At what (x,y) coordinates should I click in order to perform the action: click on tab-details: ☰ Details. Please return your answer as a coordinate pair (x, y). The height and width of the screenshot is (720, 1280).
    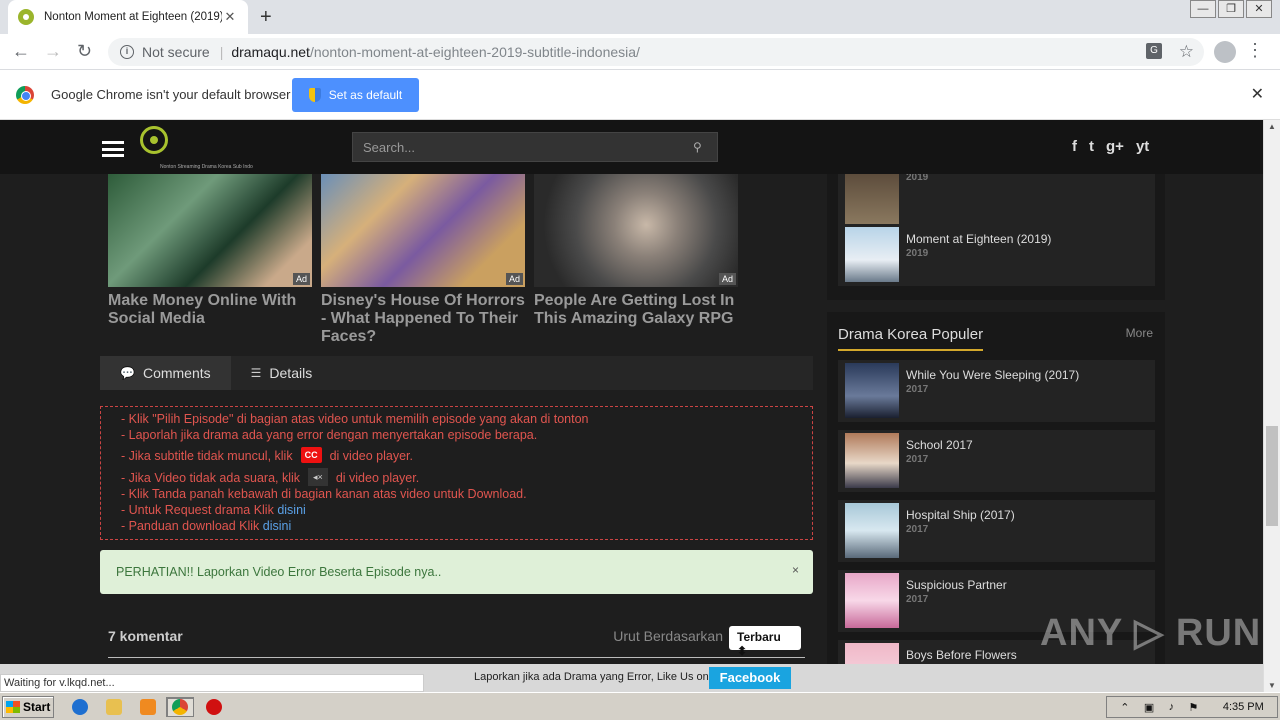
    Looking at the image, I should click on (282, 373).